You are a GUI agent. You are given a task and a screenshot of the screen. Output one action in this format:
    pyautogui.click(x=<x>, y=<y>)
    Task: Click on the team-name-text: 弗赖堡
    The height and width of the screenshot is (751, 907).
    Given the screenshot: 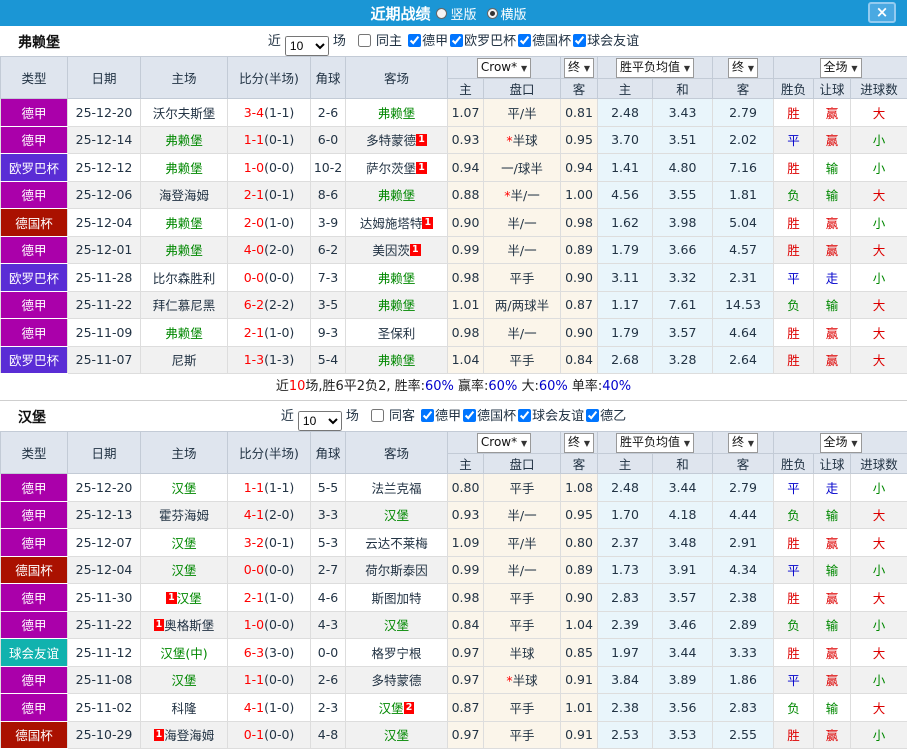 What is the action you would take?
    pyautogui.click(x=184, y=223)
    